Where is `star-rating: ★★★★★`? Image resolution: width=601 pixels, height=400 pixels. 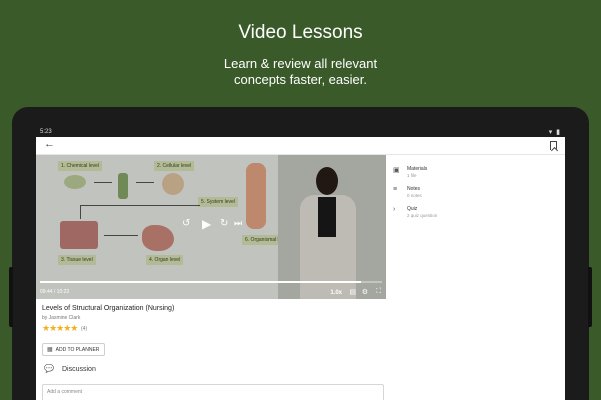 star-rating: ★★★★★ is located at coordinates (60, 328).